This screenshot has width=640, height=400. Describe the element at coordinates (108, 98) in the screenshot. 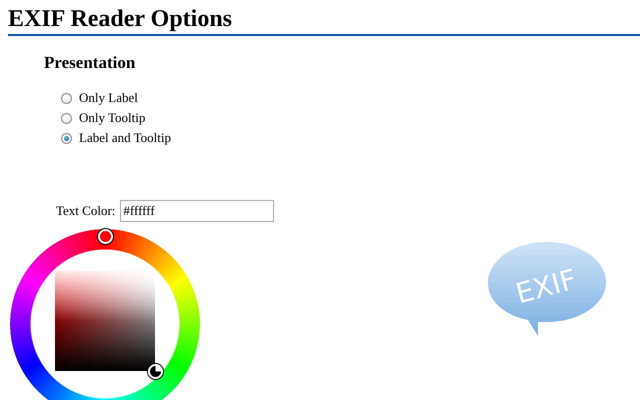

I see `radio-label: Only Label` at that location.